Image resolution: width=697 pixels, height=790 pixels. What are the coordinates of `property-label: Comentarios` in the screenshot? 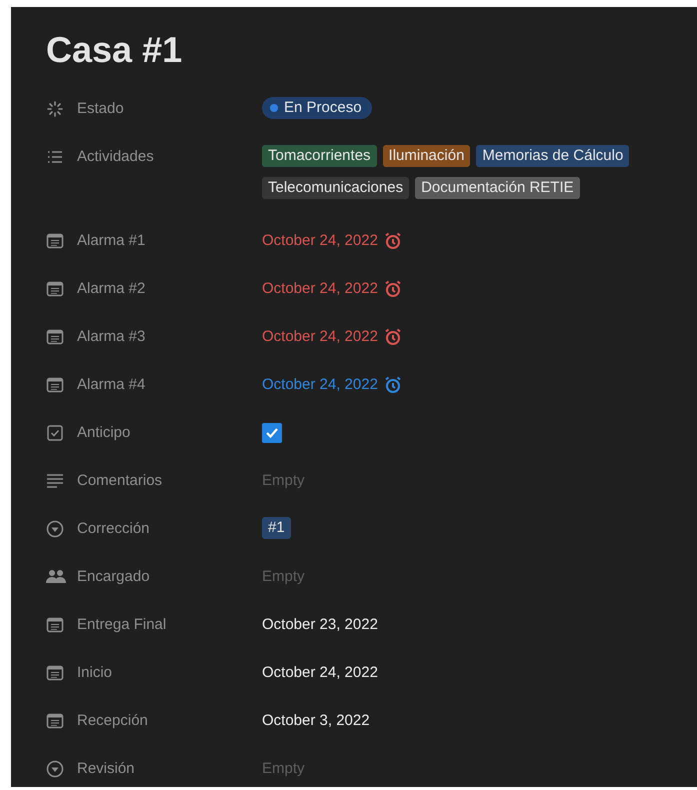 It's located at (119, 481).